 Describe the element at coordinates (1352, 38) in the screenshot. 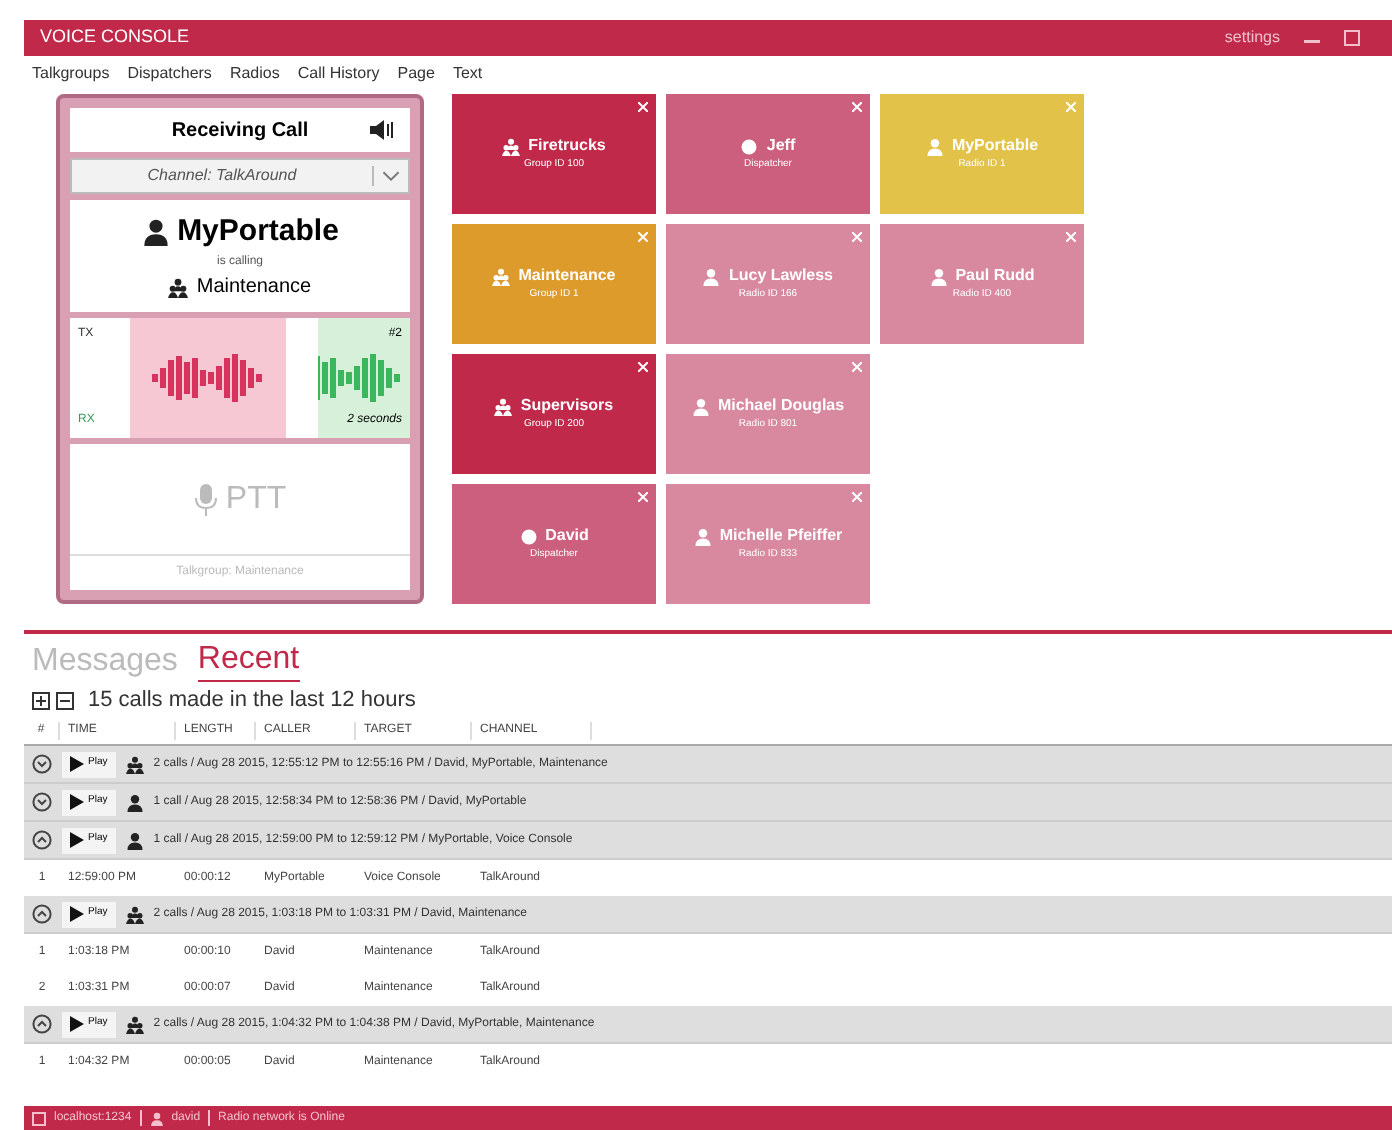

I see `maximize-icon` at that location.